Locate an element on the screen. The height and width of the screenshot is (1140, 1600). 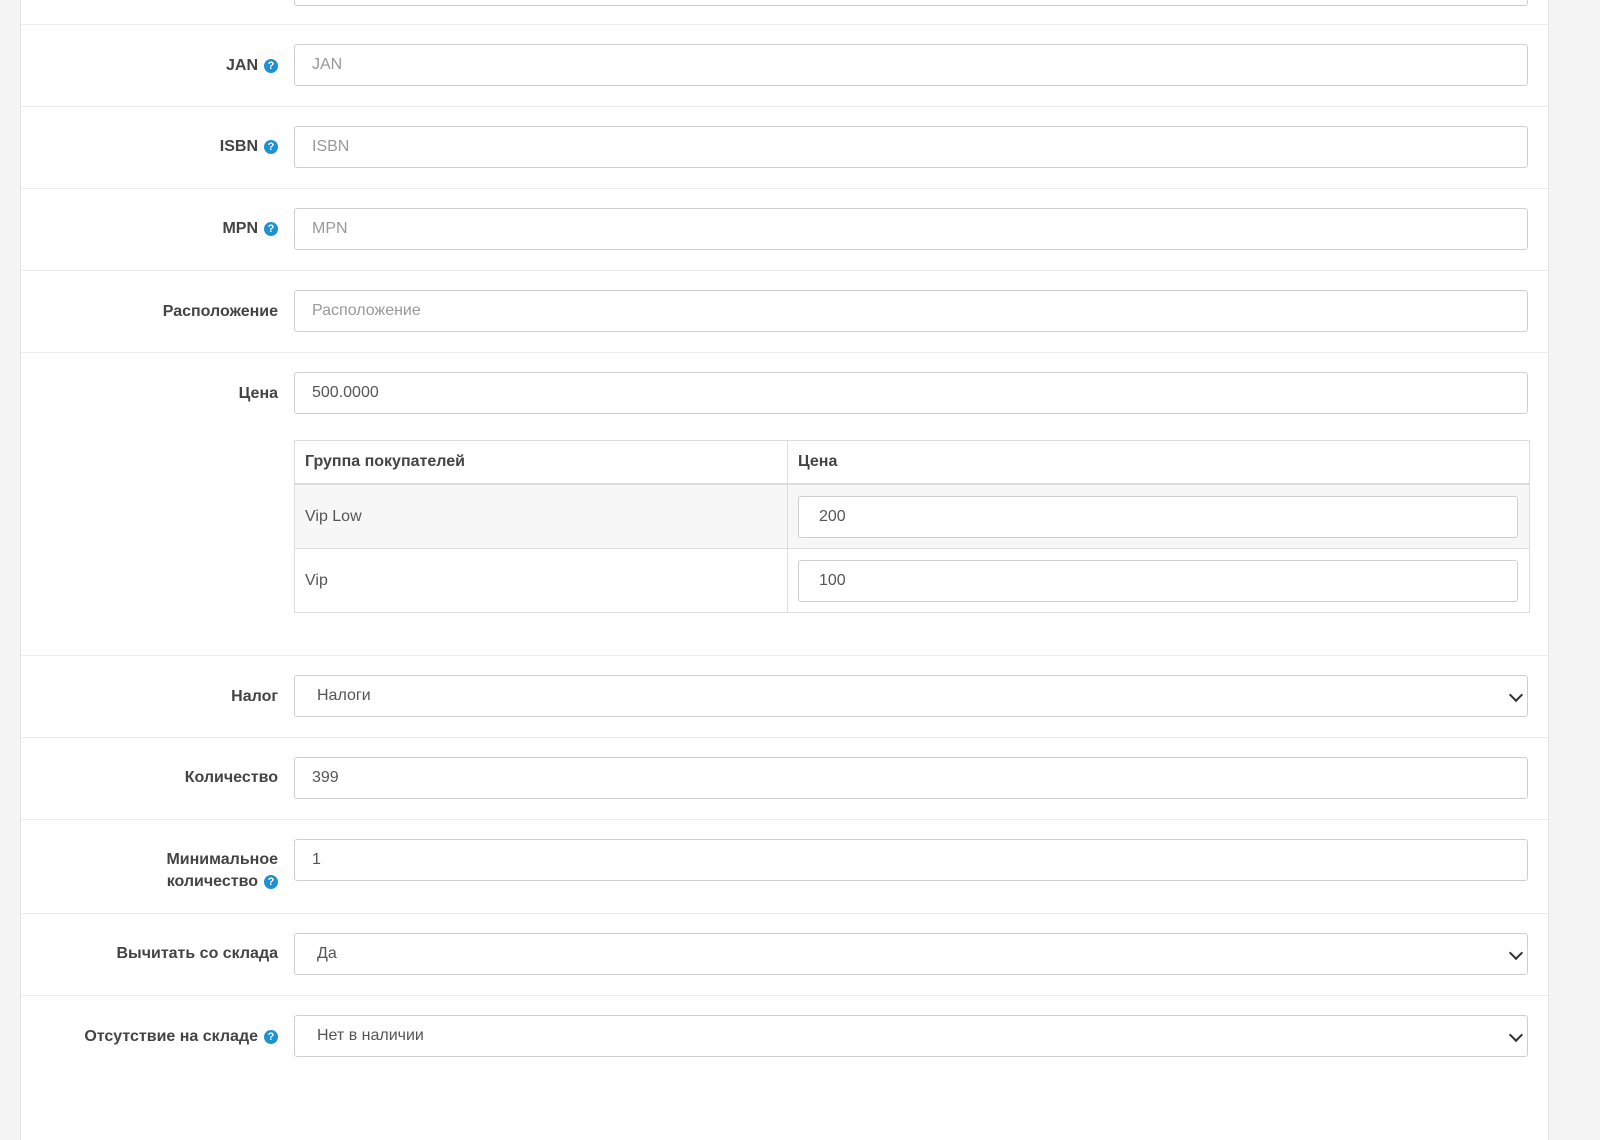
quantity-input: 399 is located at coordinates (911, 778).